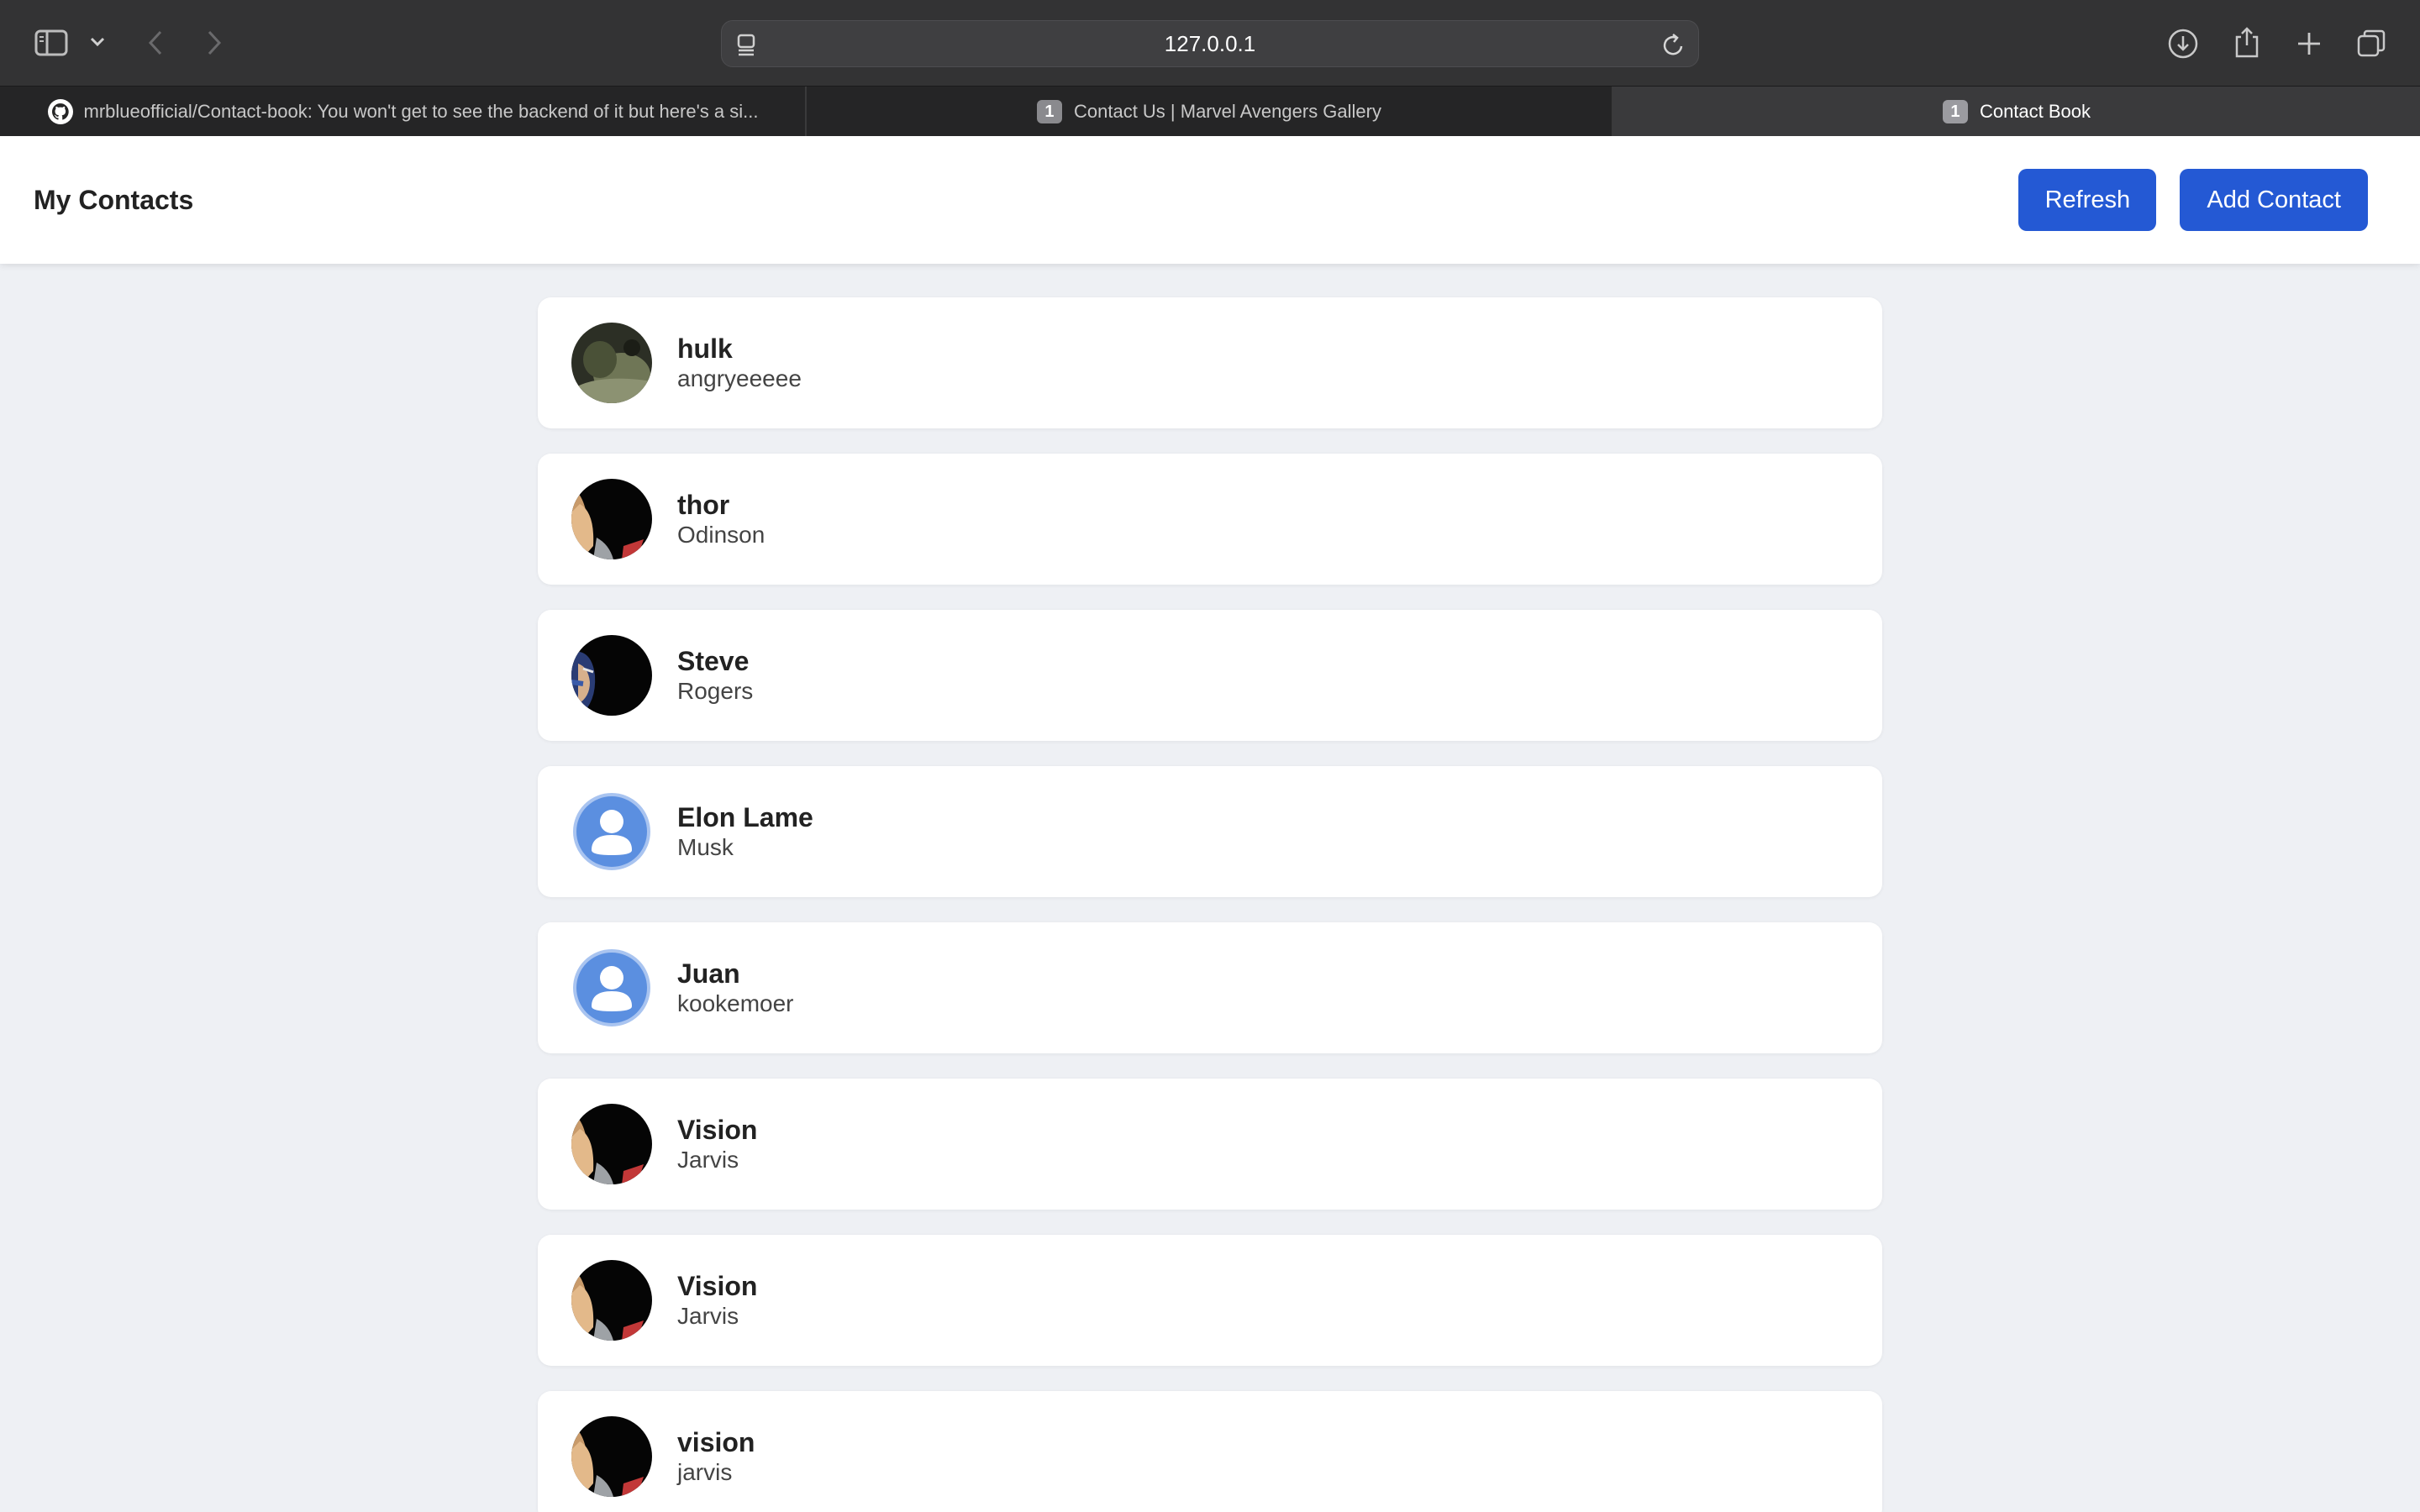 The height and width of the screenshot is (1512, 2420). Describe the element at coordinates (2274, 200) in the screenshot. I see `add-contact-button: Add Contact` at that location.